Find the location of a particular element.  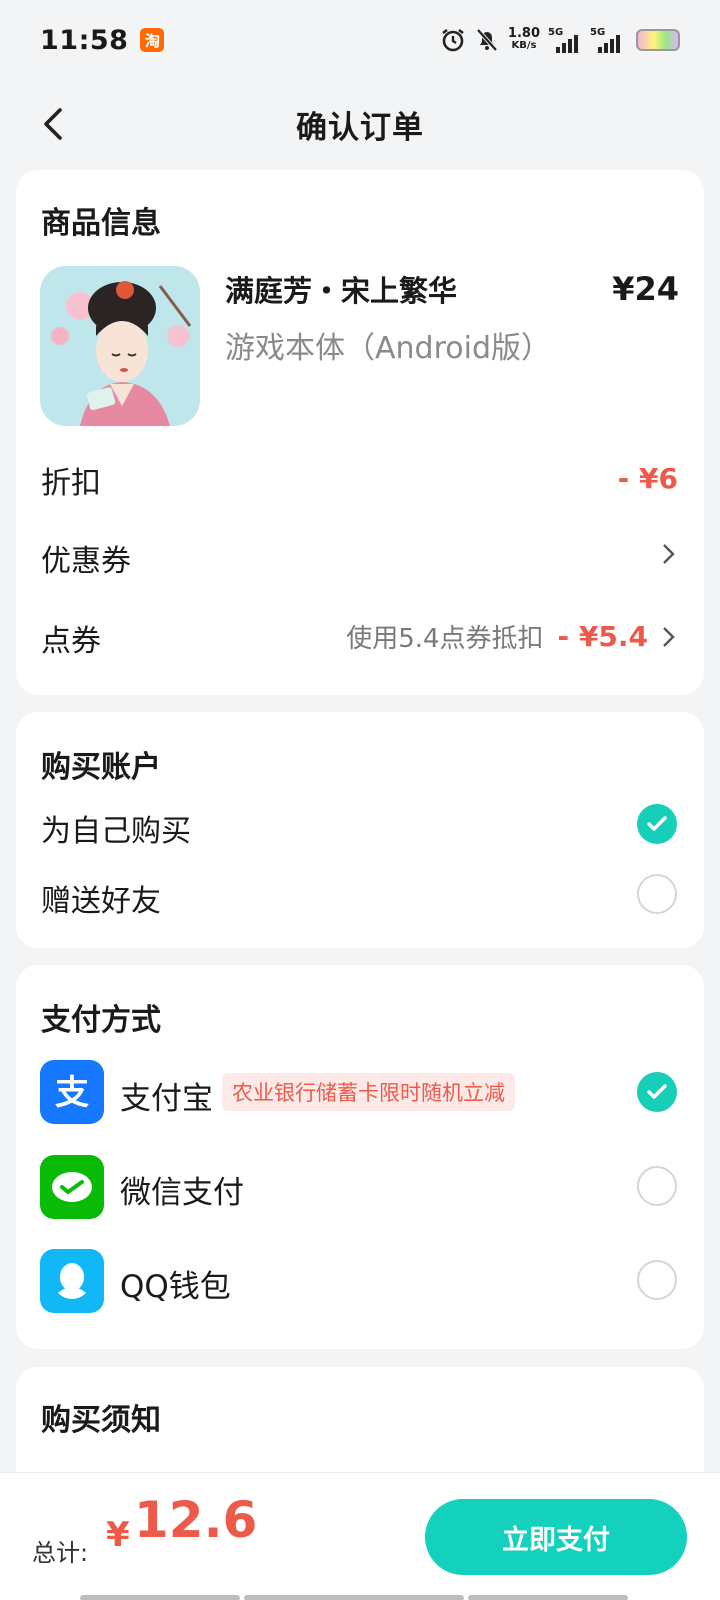

page-title: 确认订单 is located at coordinates (360, 127).